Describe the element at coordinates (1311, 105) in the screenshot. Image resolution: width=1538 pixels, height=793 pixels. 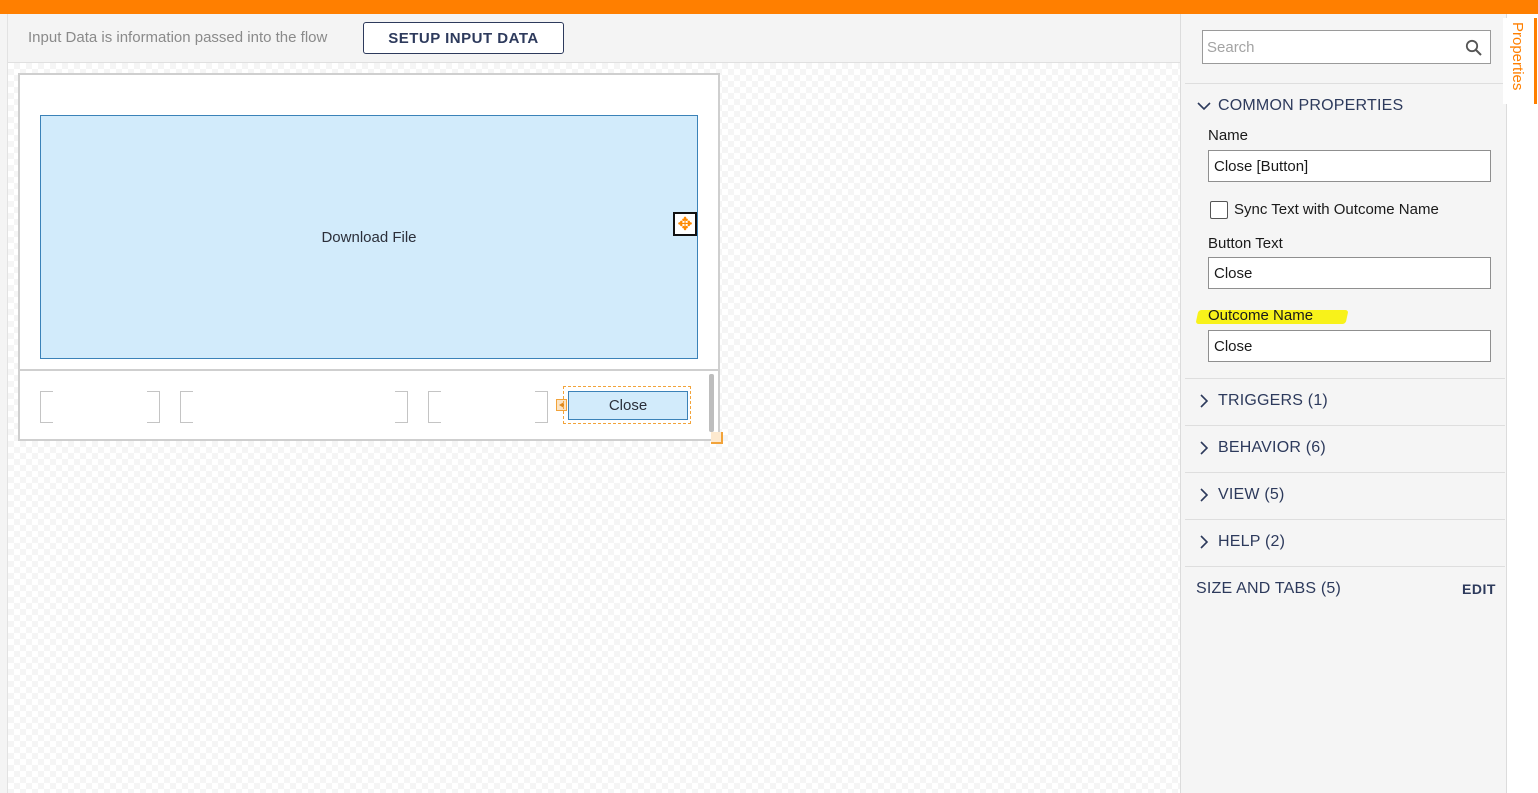
I see `common-properties-title: COMMON PROPERTIES` at that location.